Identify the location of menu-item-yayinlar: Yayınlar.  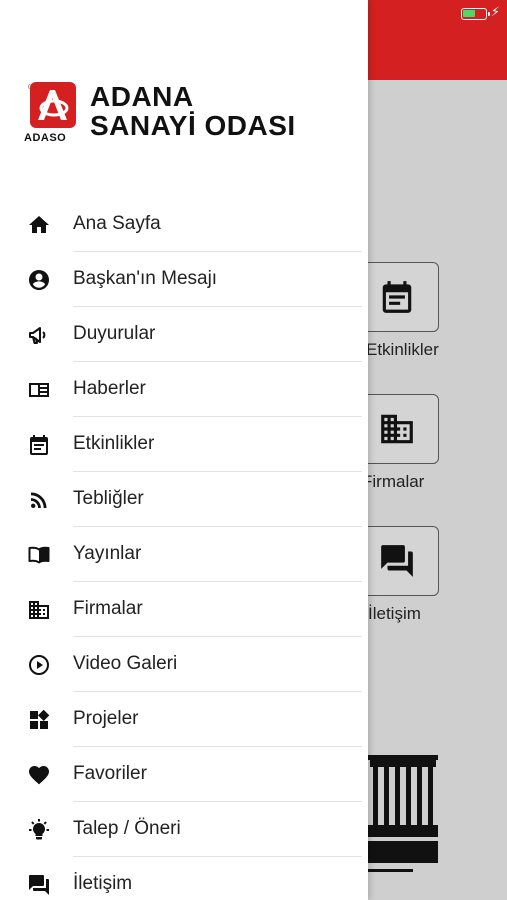
(184, 554).